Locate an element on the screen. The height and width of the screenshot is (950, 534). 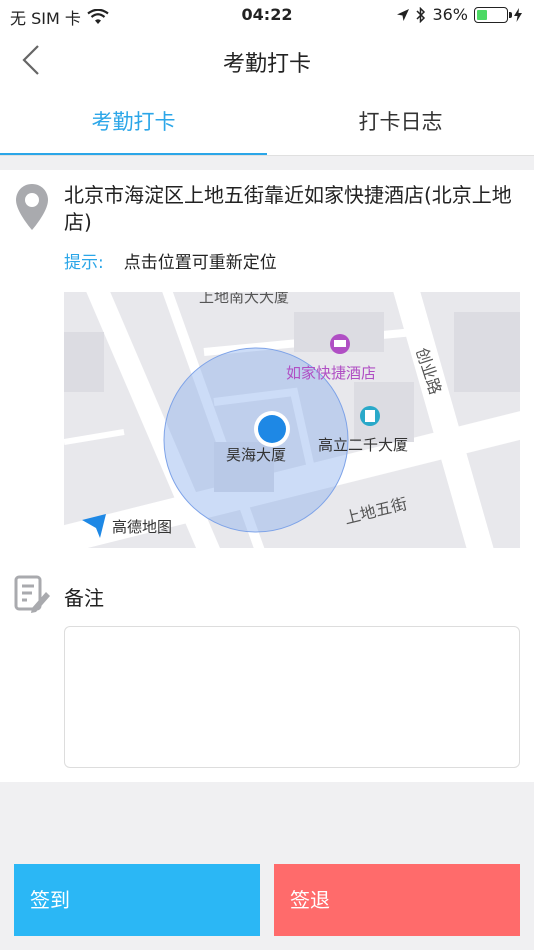
status-right: 36% is located at coordinates (459, 14).